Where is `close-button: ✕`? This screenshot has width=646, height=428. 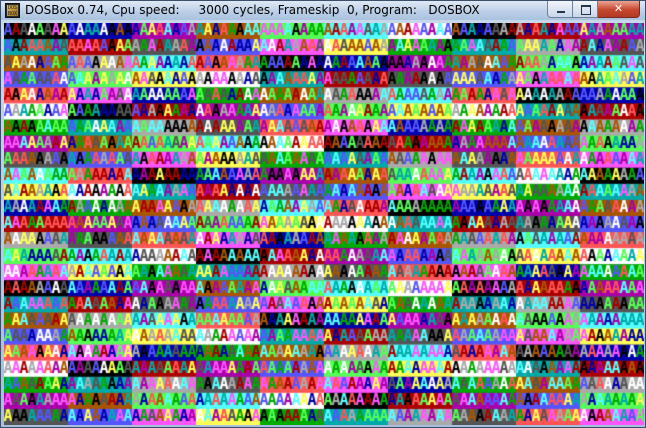 close-button: ✕ is located at coordinates (619, 9).